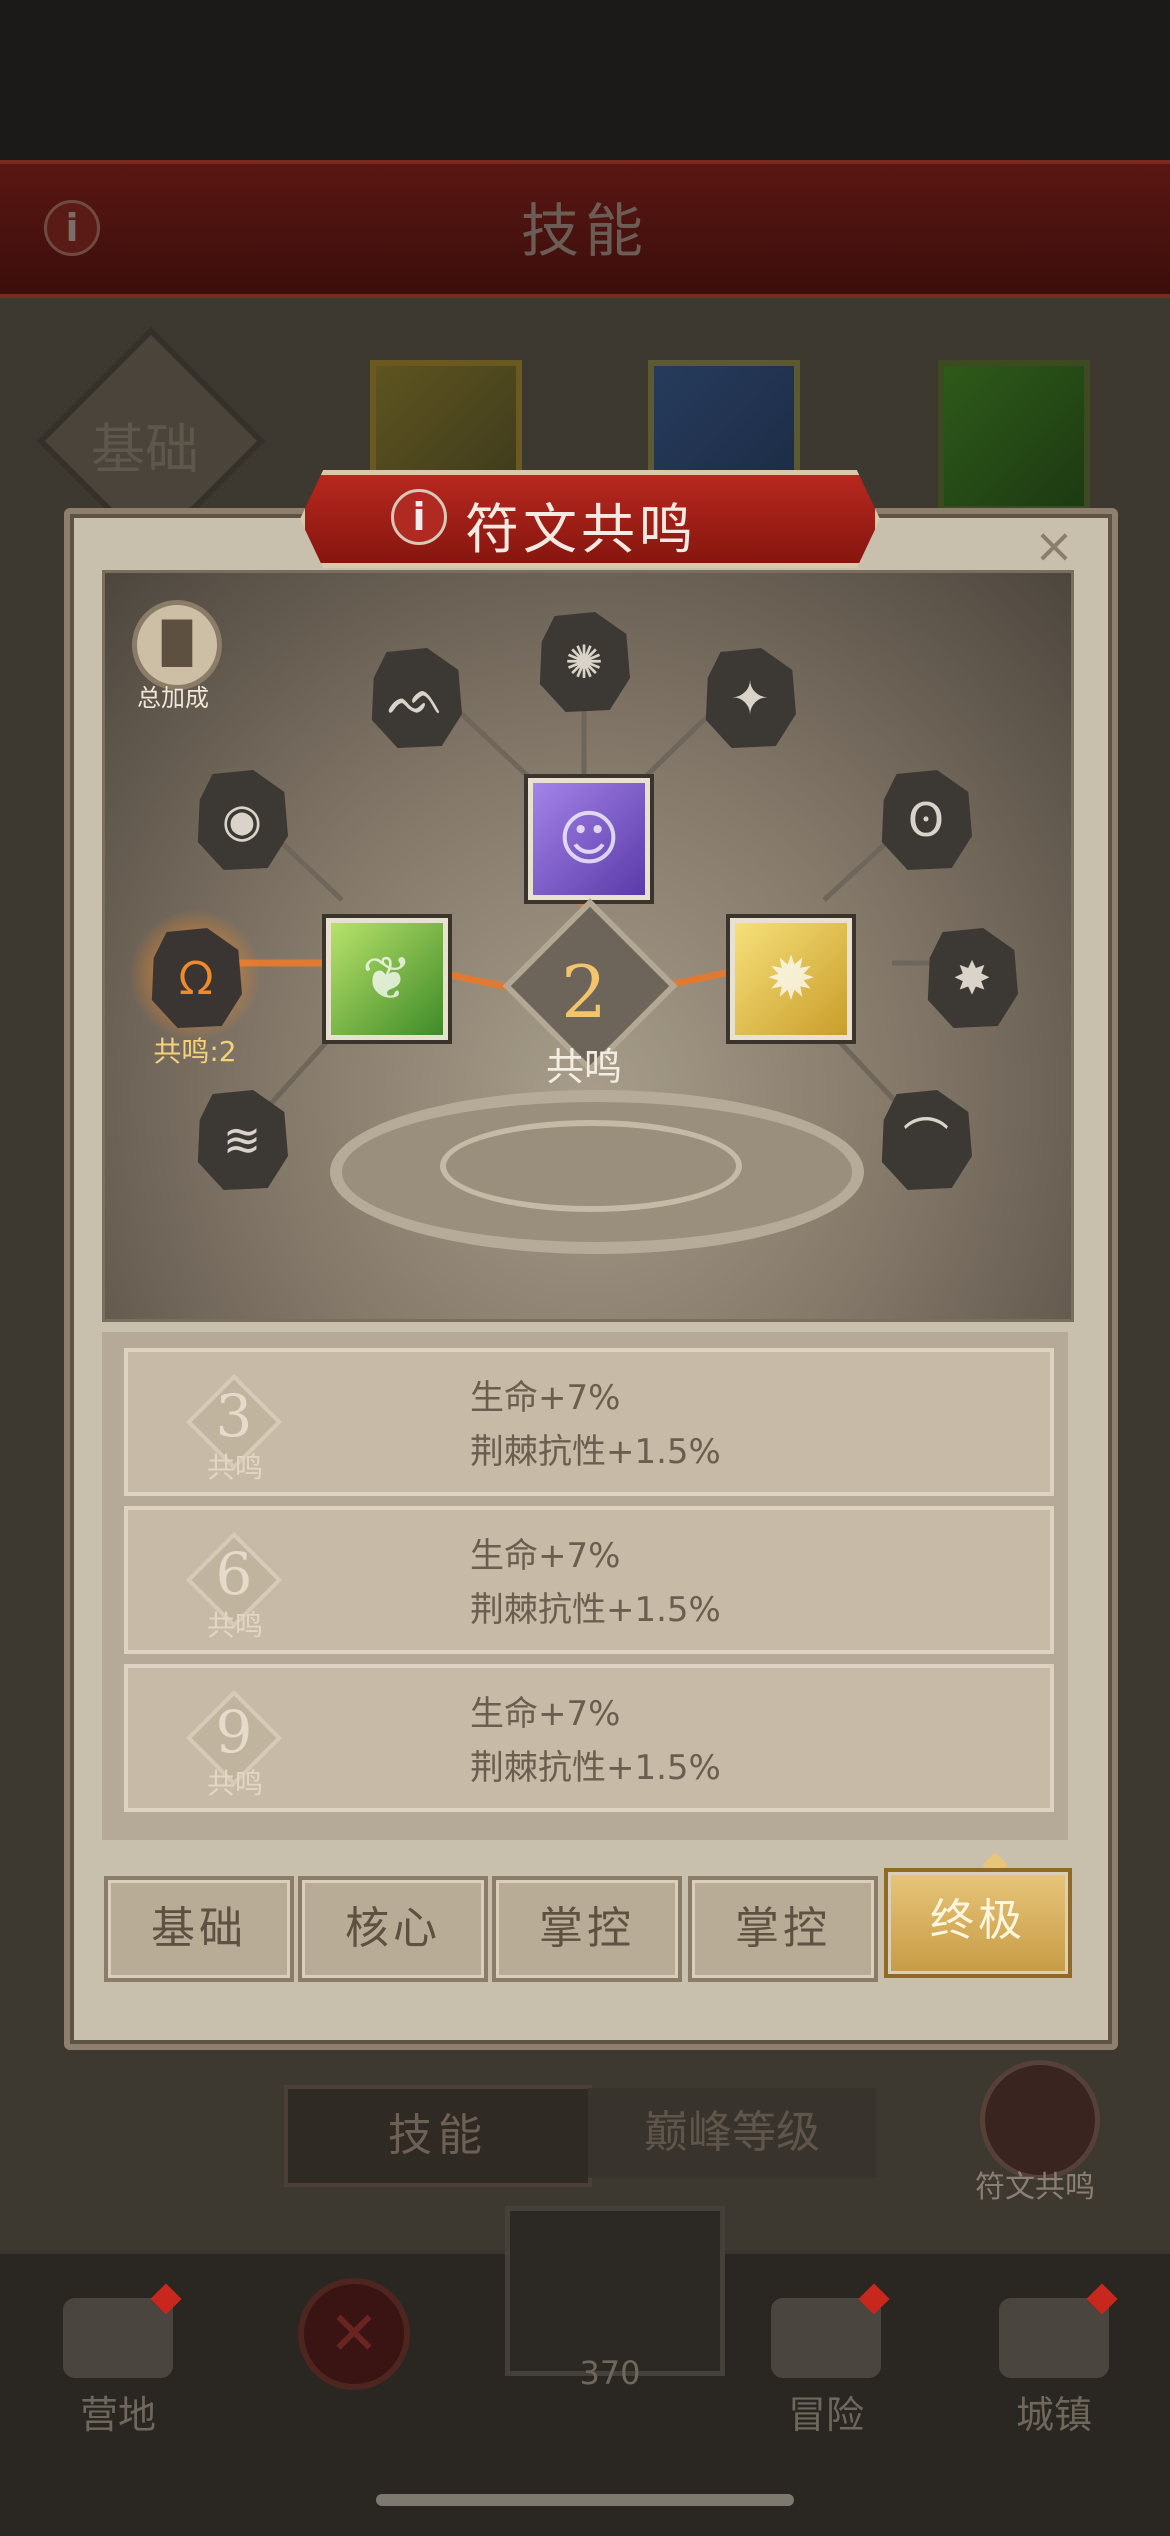 This screenshot has width=1170, height=2536. I want to click on bg-rune-resonance-label: 符文共鸣, so click(1035, 2187).